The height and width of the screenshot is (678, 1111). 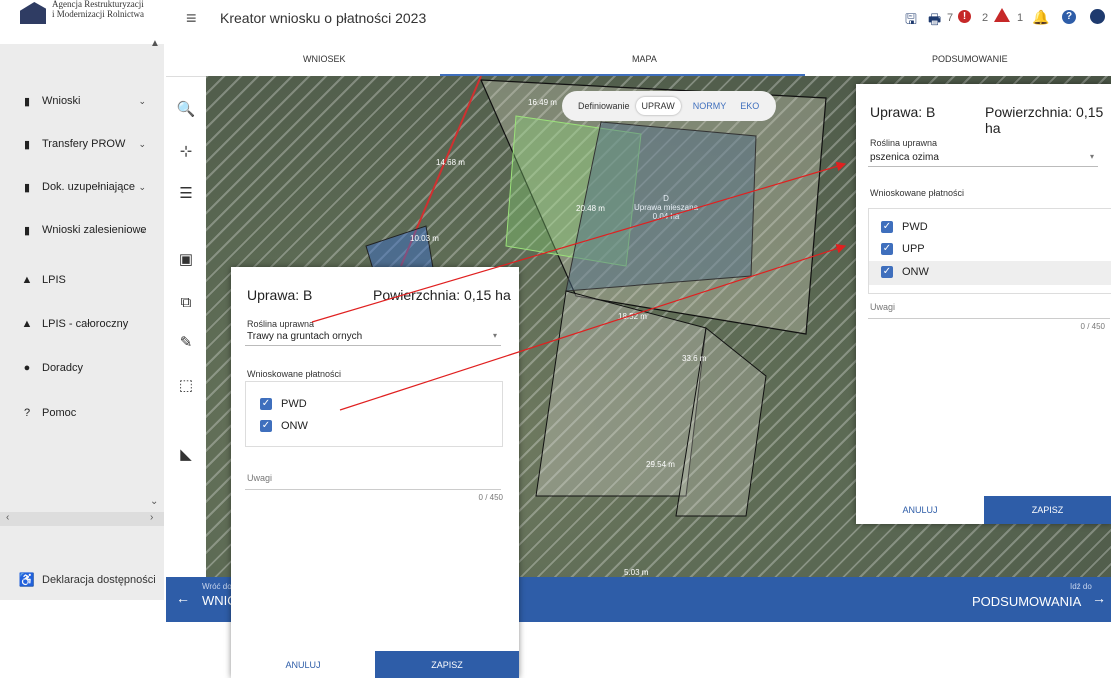 I want to click on sidebar-item-label: Transfery PROW, so click(x=84, y=144).